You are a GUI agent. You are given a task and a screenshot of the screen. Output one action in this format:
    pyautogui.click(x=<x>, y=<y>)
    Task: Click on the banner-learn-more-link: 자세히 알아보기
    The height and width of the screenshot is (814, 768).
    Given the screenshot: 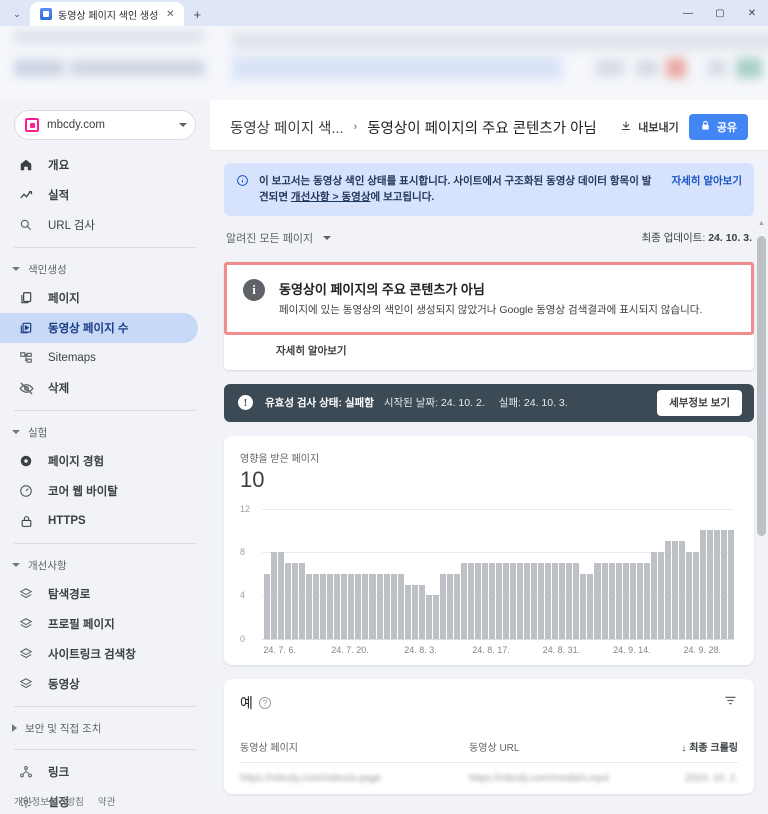 What is the action you would take?
    pyautogui.click(x=706, y=180)
    